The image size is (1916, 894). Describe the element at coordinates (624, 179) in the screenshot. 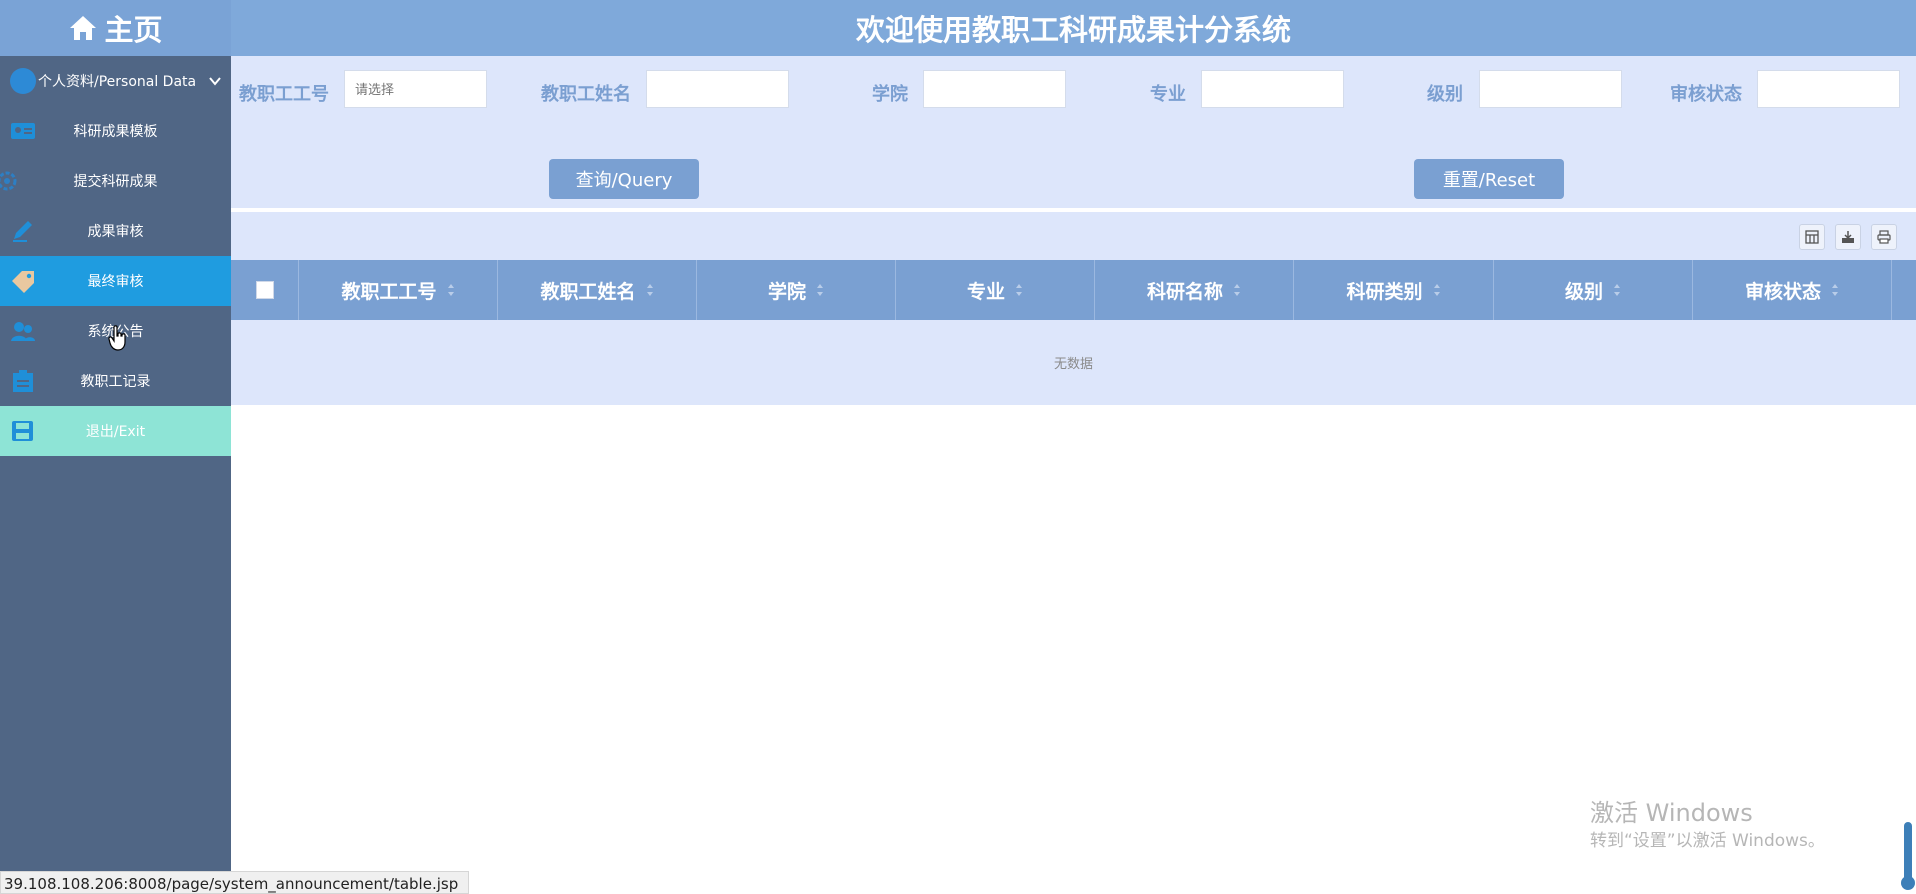

I see `query-button: 查询/Query` at that location.